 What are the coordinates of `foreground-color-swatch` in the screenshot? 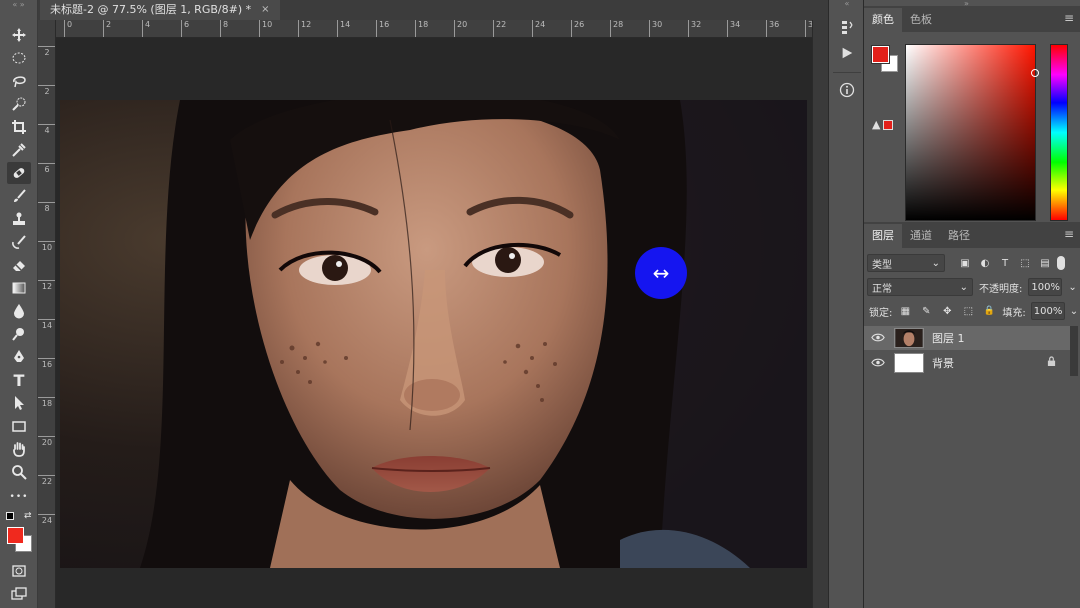 It's located at (15, 535).